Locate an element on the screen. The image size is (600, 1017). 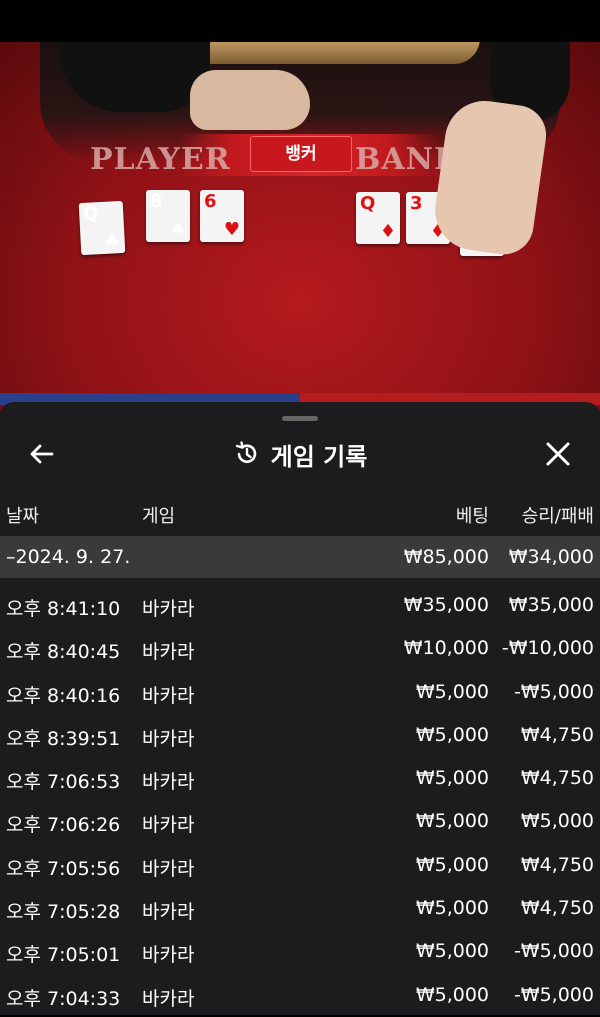
row-time: 오후 7:05:01 is located at coordinates (63, 955).